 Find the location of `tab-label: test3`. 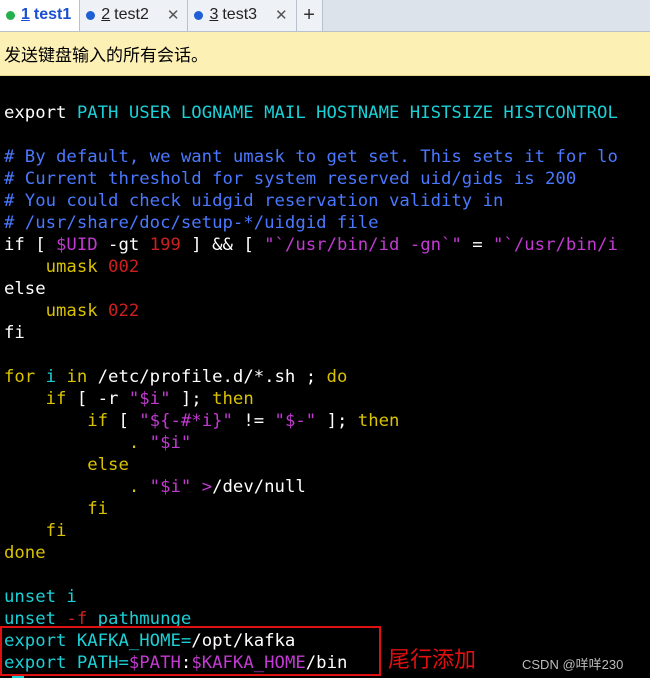

tab-label: test3 is located at coordinates (240, 14).